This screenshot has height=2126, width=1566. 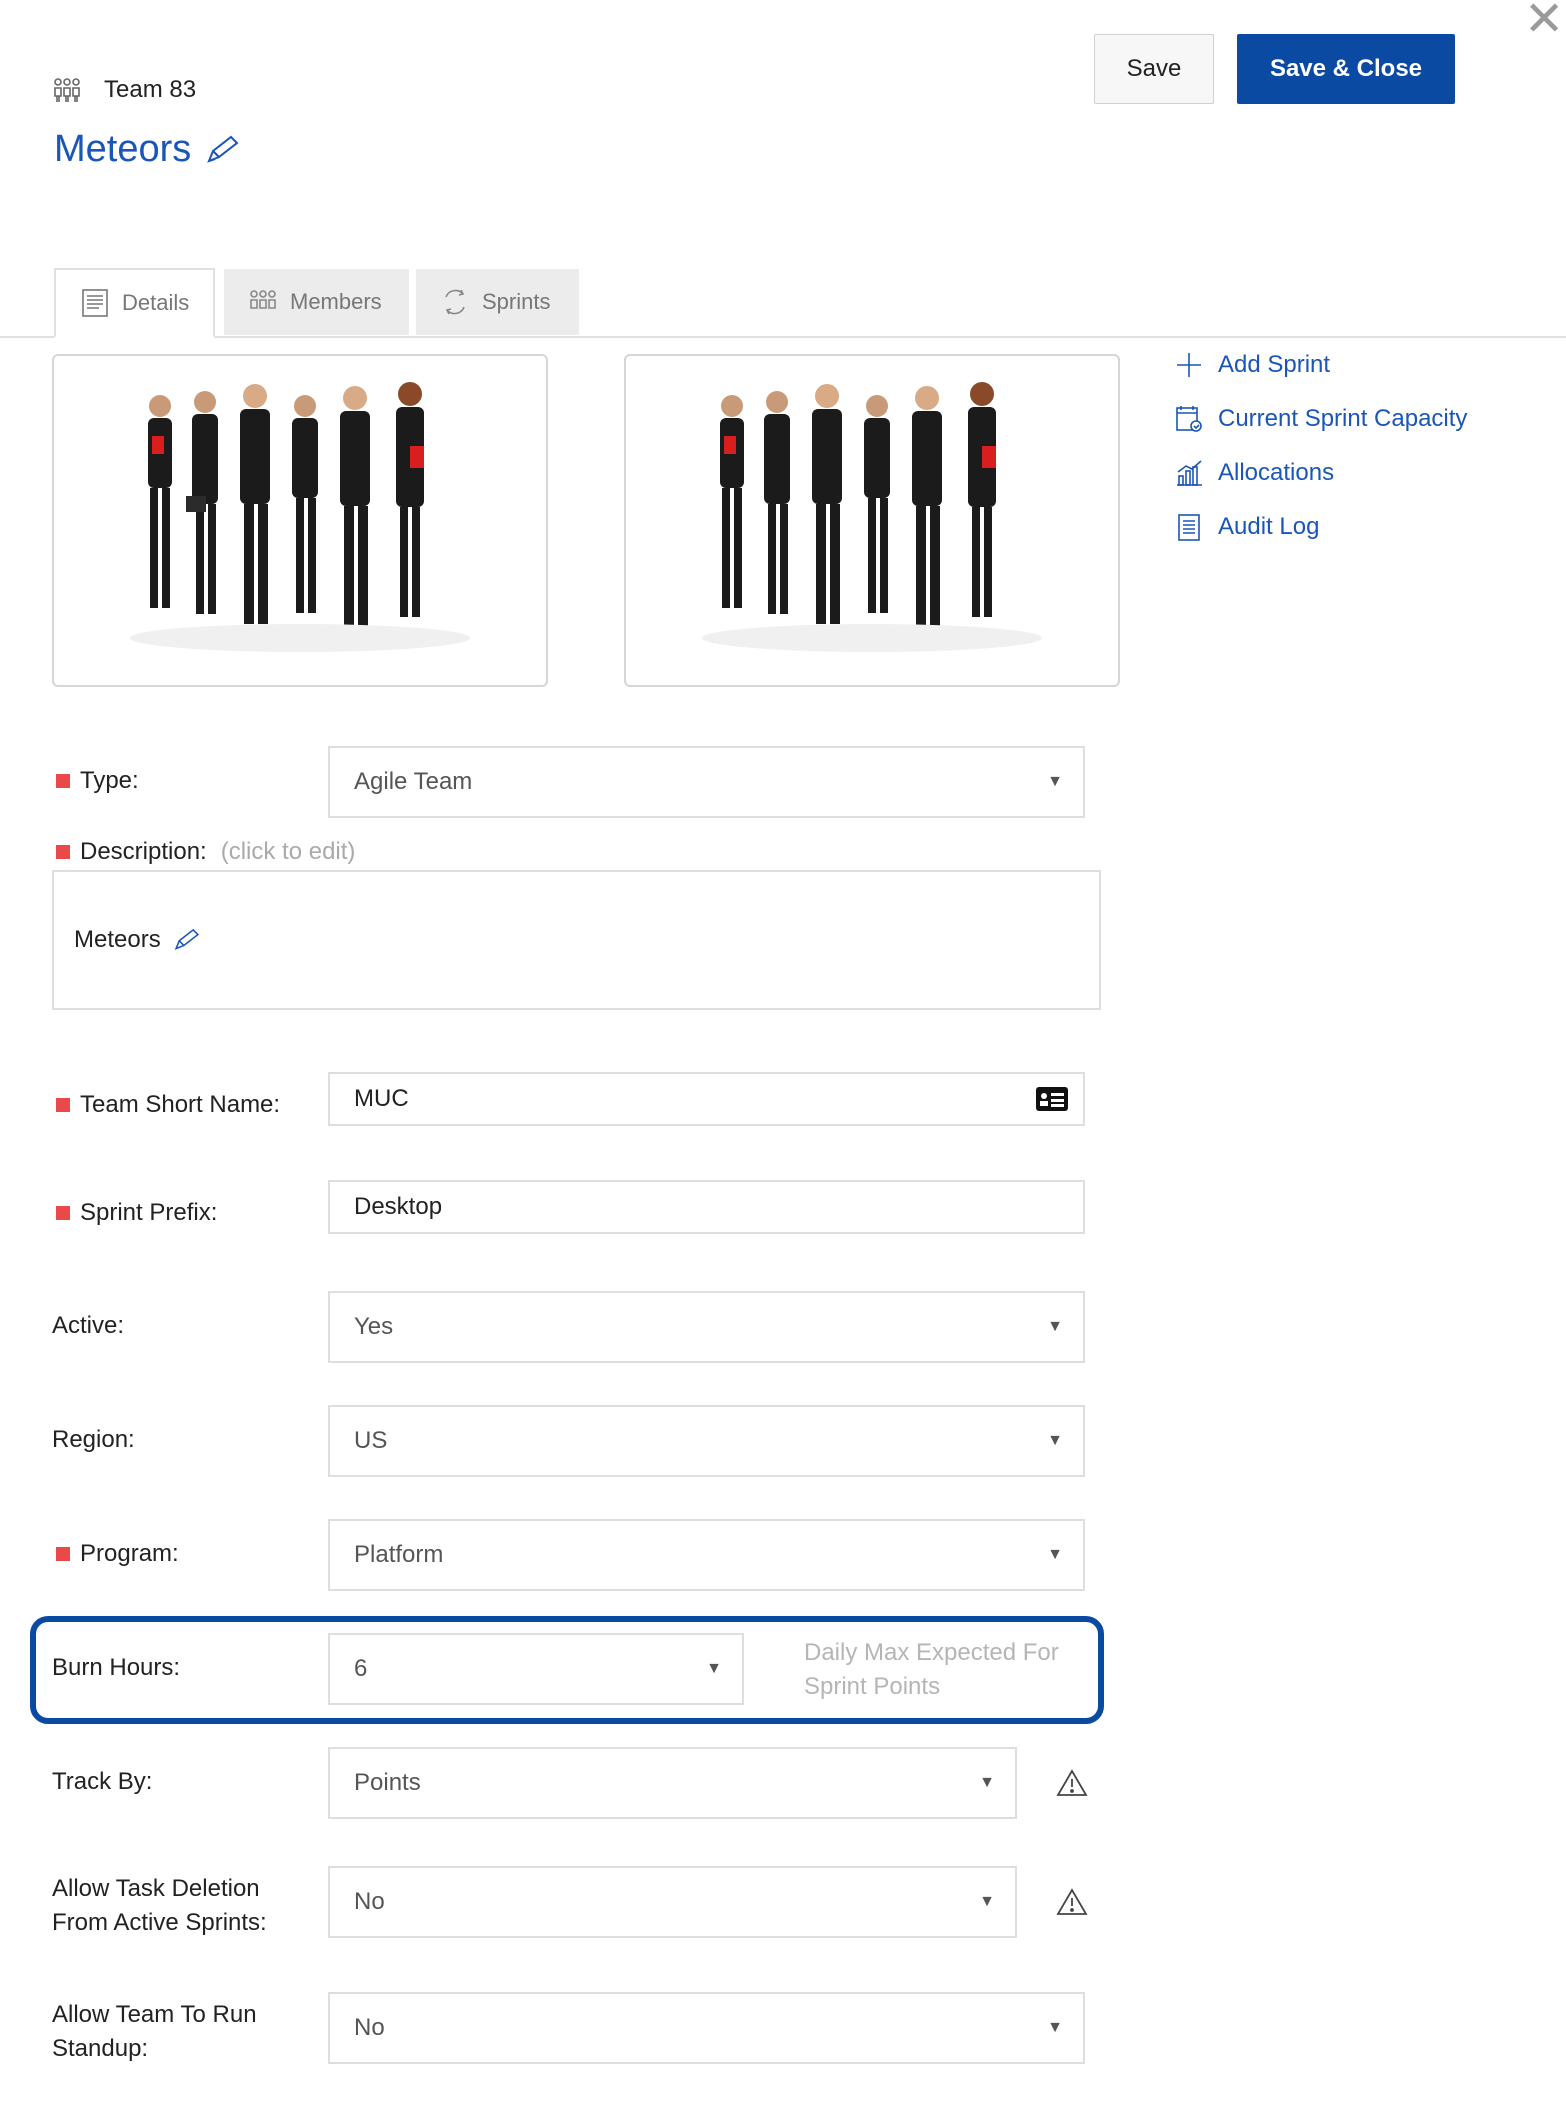 I want to click on description-label-text: Description:, so click(x=143, y=851).